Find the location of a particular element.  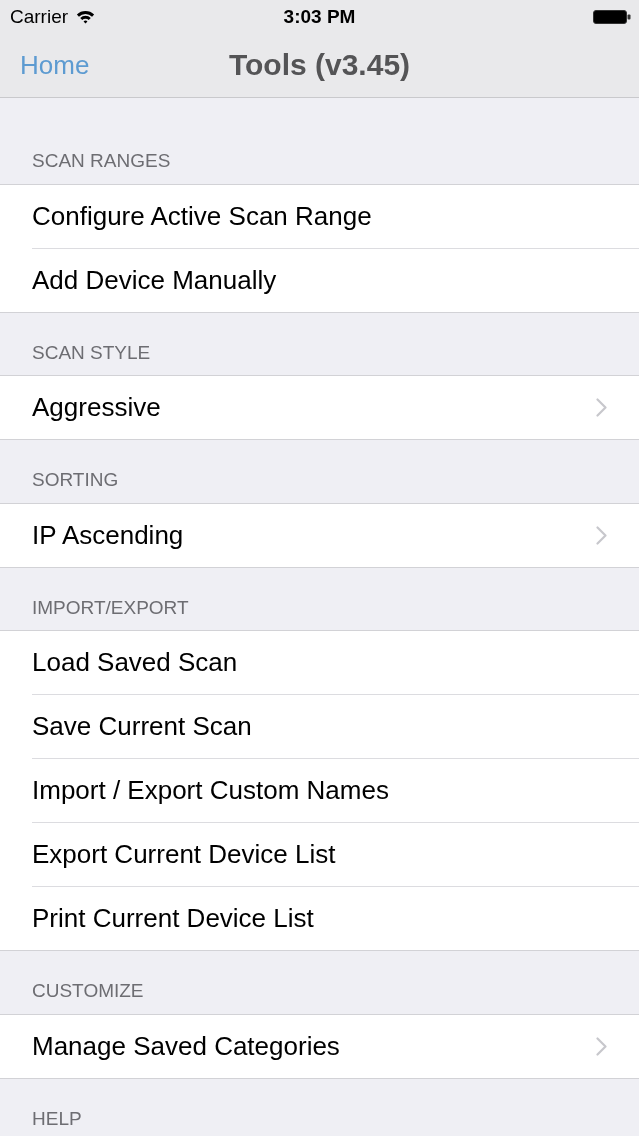

battery-icon is located at coordinates (612, 16).